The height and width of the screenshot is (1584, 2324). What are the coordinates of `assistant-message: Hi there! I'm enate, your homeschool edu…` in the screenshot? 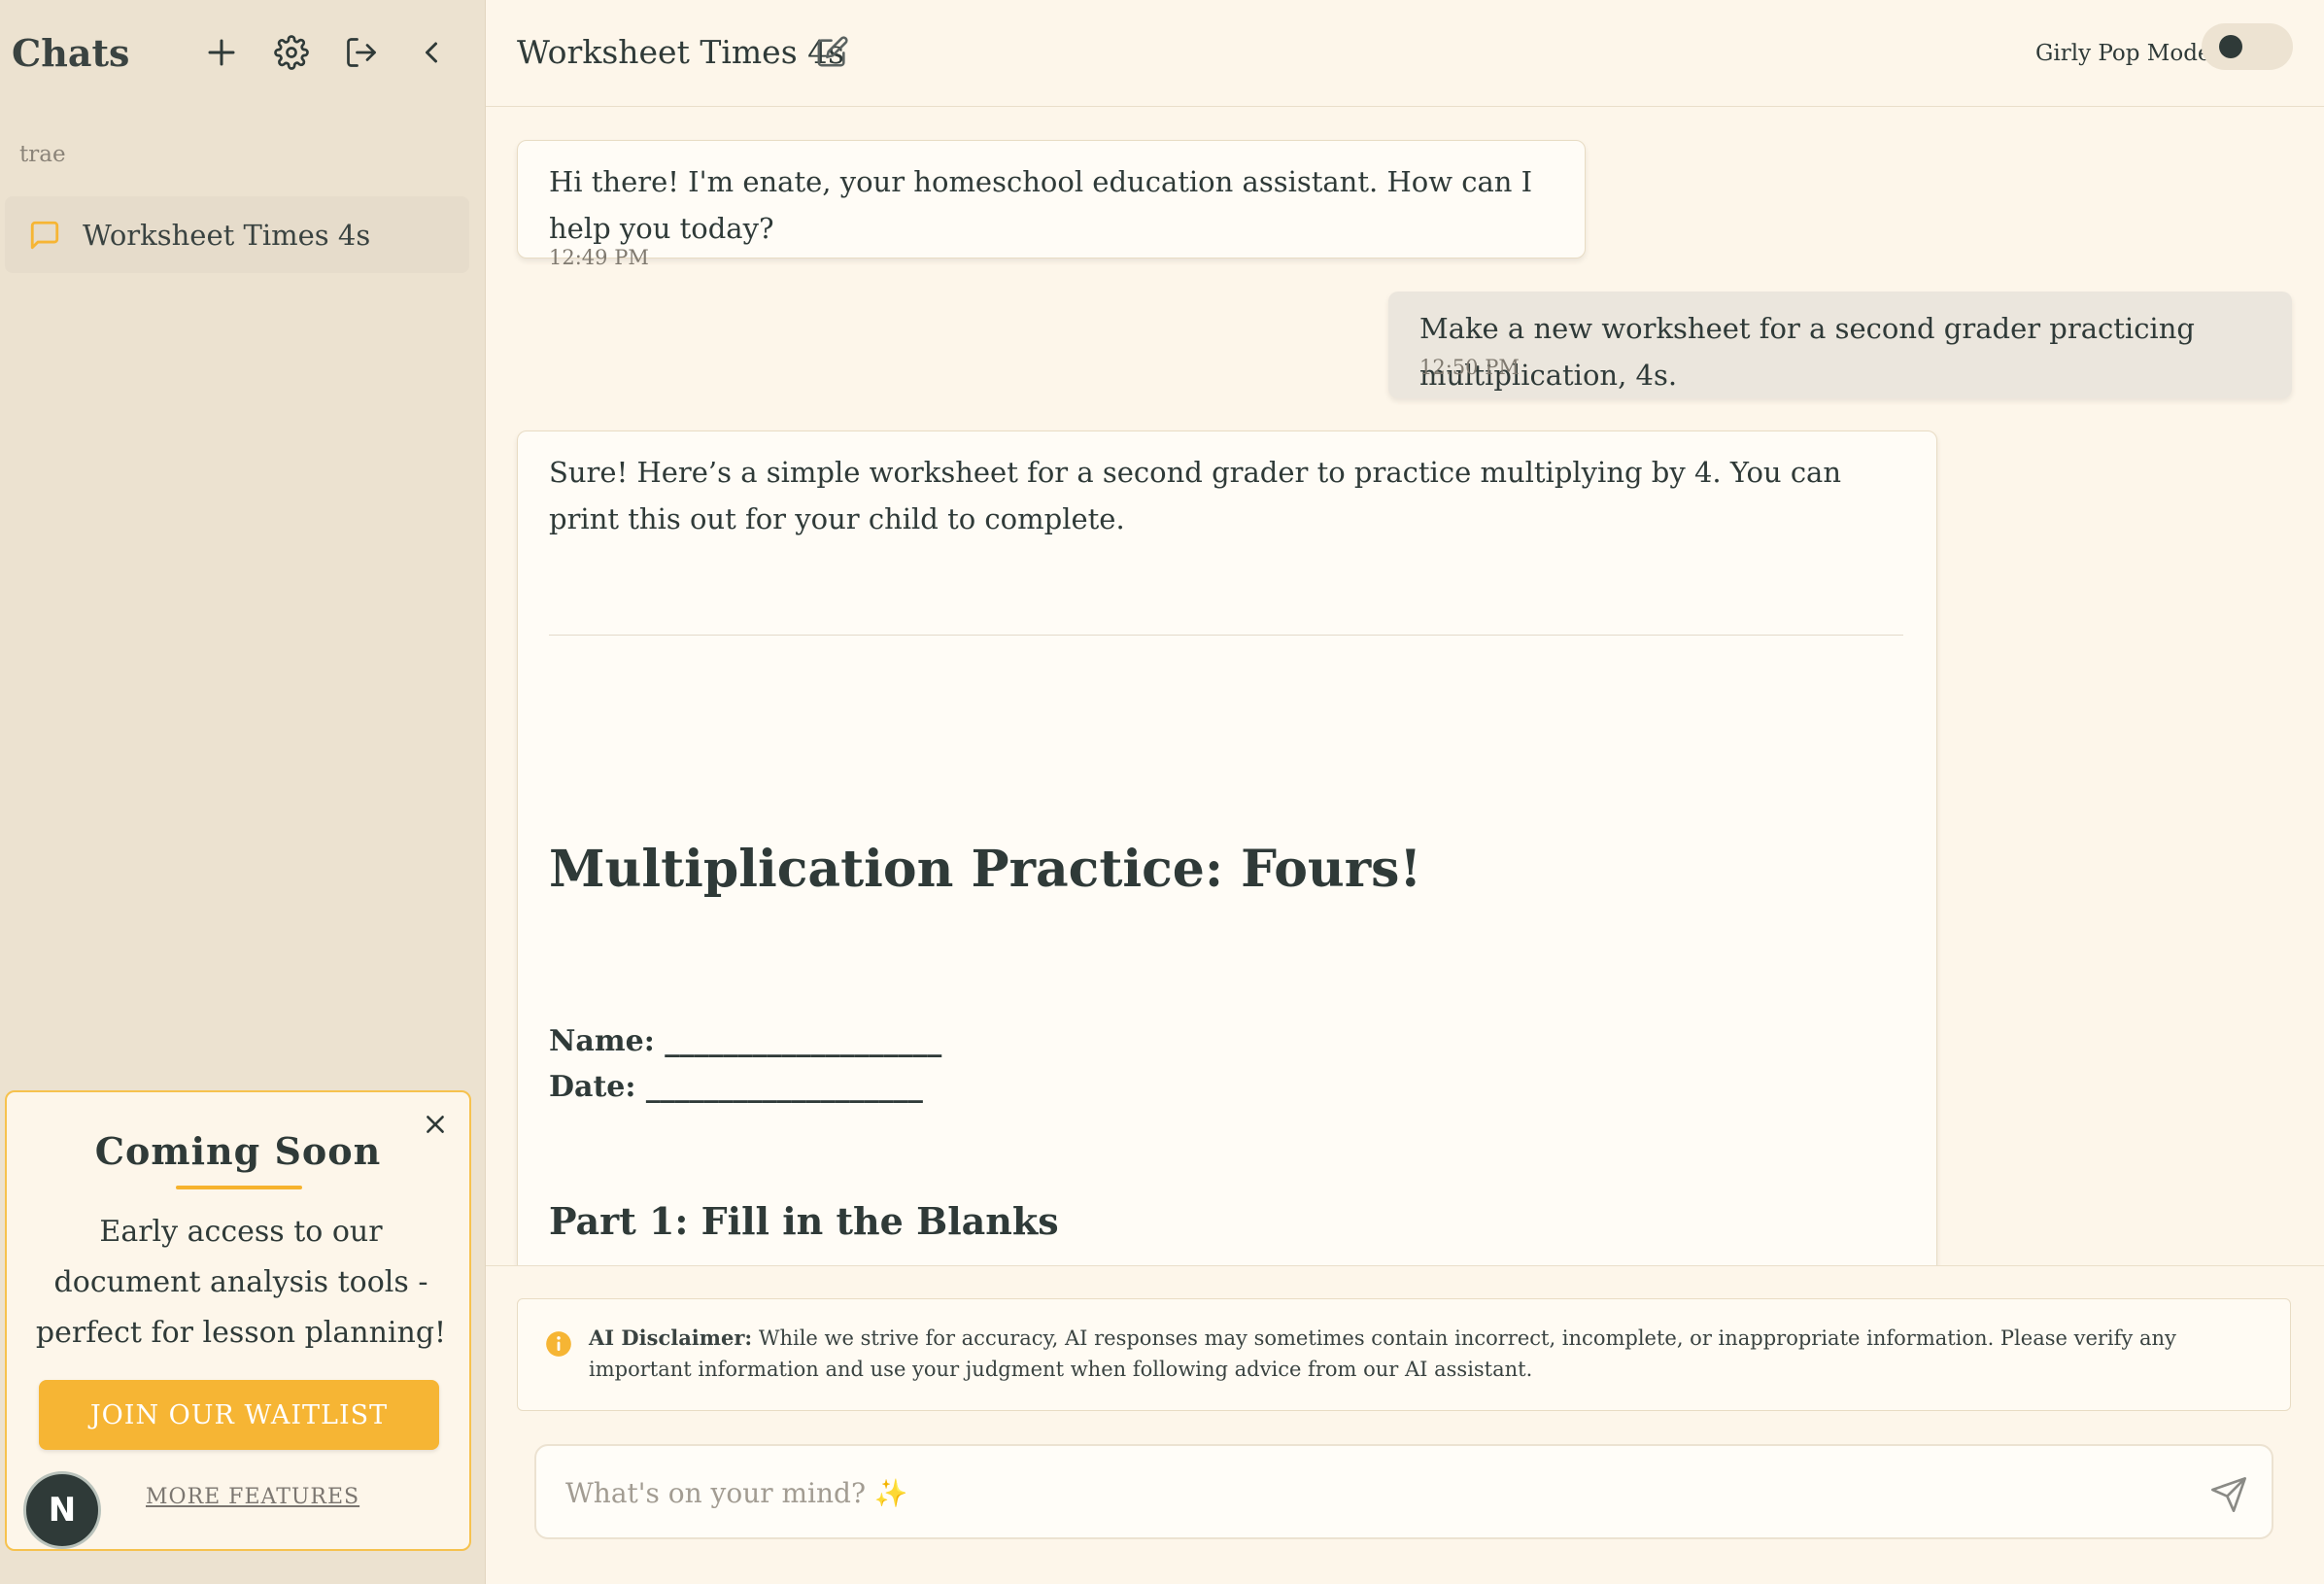 It's located at (1052, 204).